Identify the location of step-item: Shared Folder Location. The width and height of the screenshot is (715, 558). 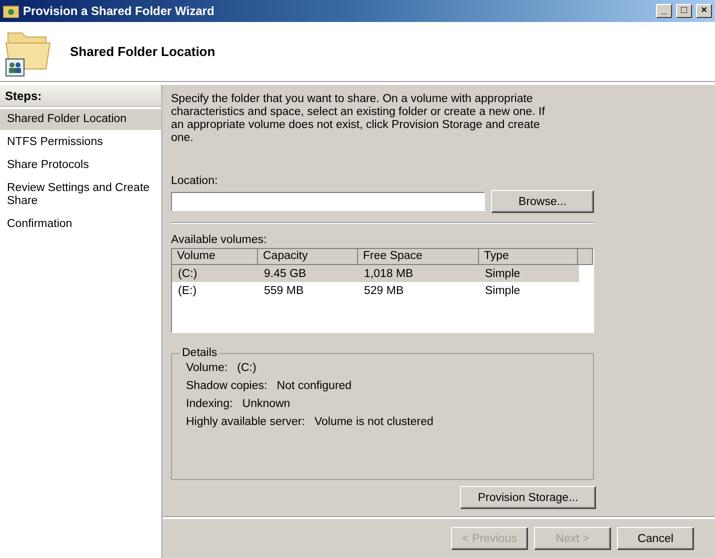
(80, 119).